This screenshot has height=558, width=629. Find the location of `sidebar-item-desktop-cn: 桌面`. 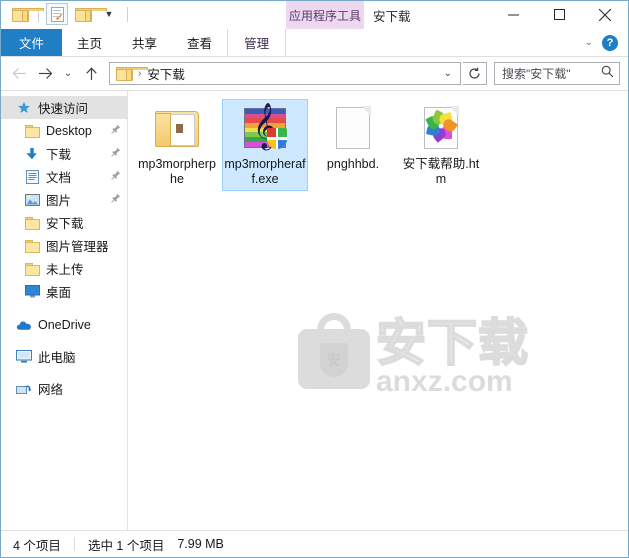

sidebar-item-desktop-cn: 桌面 is located at coordinates (64, 291).